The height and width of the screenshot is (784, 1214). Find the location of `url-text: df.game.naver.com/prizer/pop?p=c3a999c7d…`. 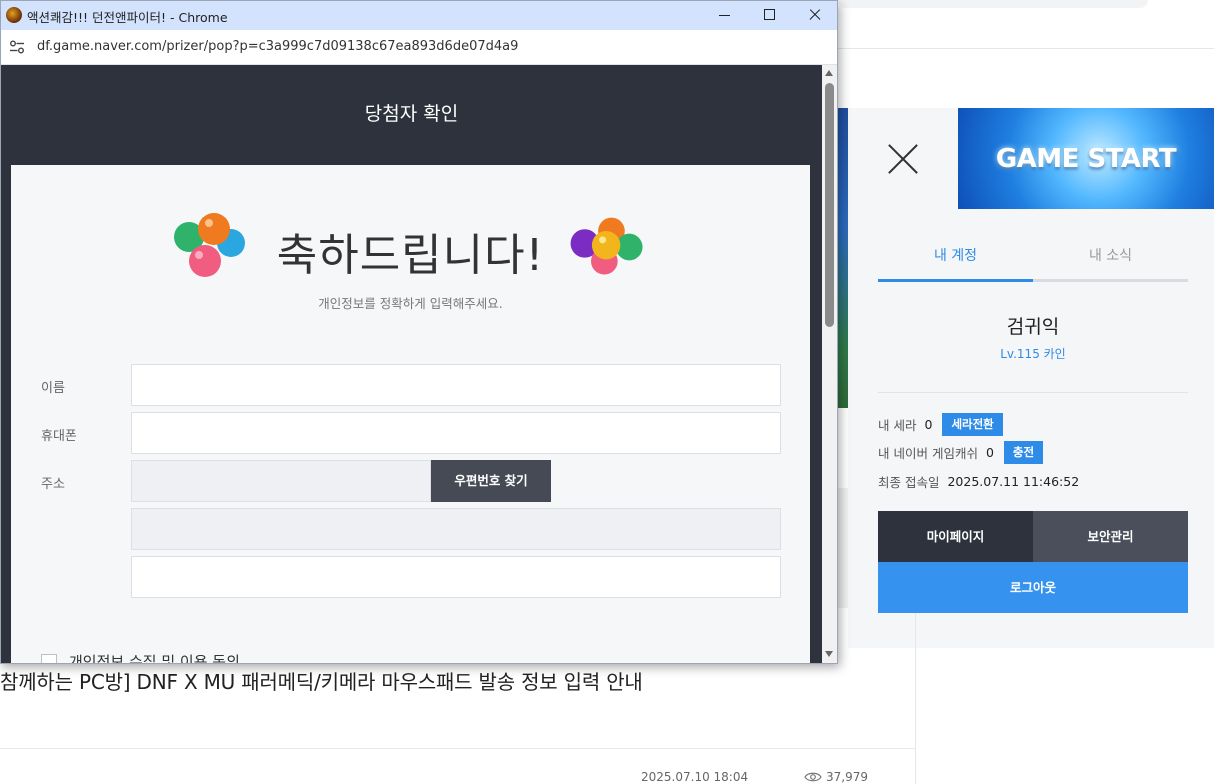

url-text: df.game.naver.com/prizer/pop?p=c3a999c7d… is located at coordinates (277, 46).